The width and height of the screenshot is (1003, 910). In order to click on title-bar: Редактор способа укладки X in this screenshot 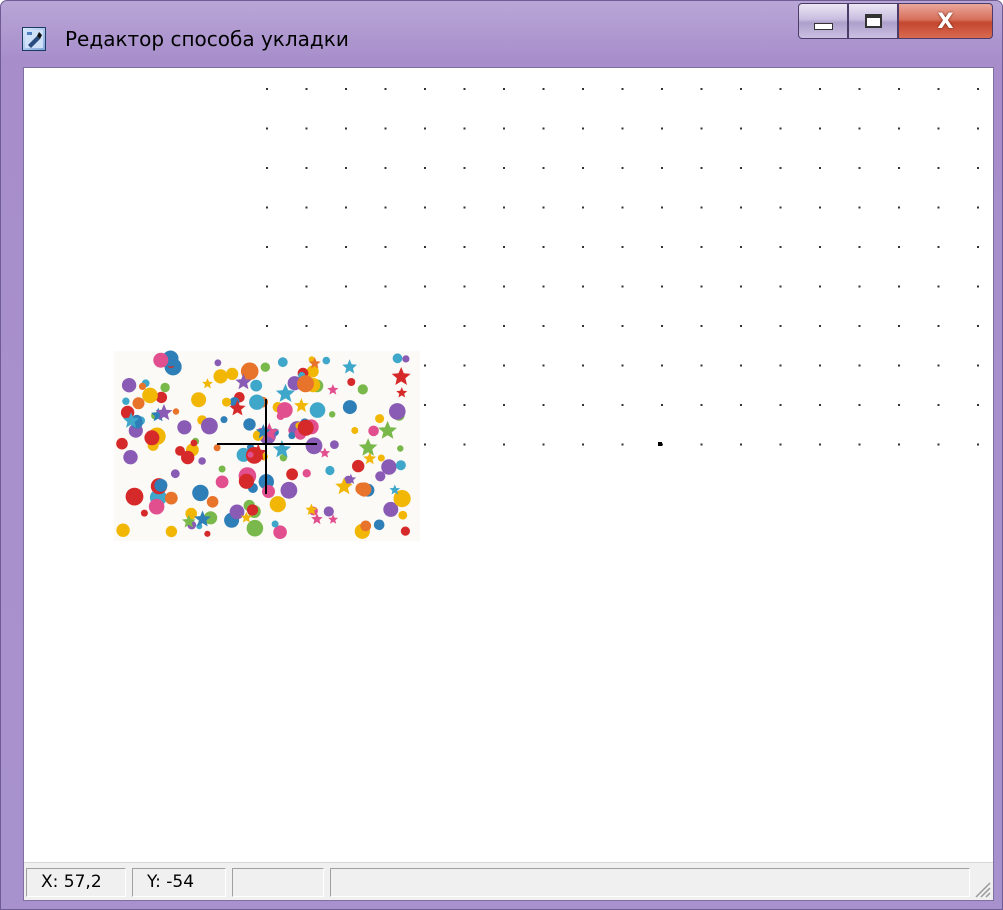, I will do `click(501, 34)`.